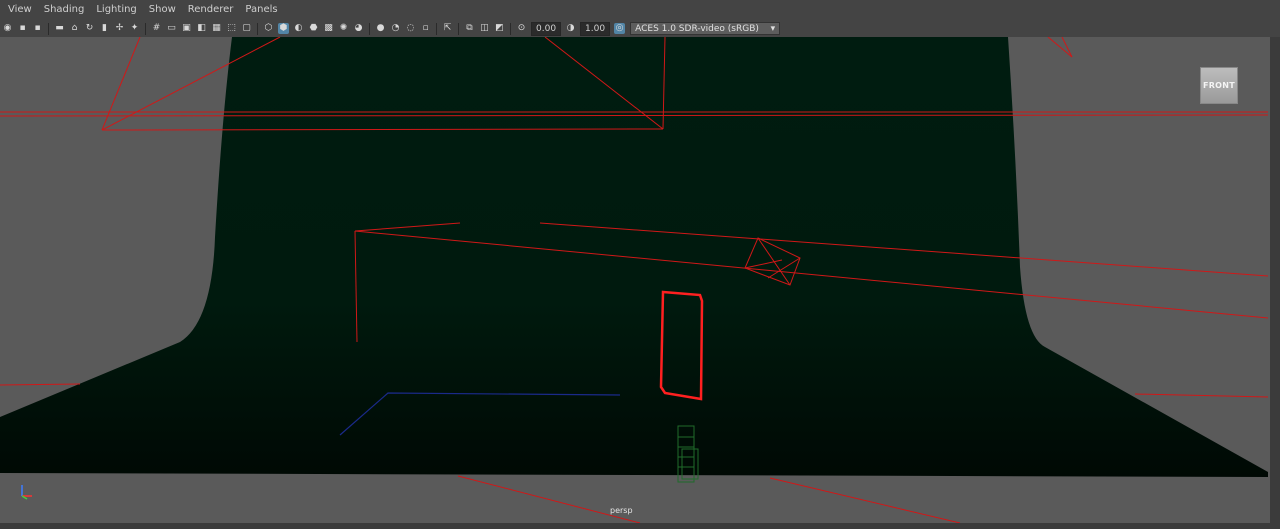 The height and width of the screenshot is (529, 1280). I want to click on axis-indicator, so click(26, 492).